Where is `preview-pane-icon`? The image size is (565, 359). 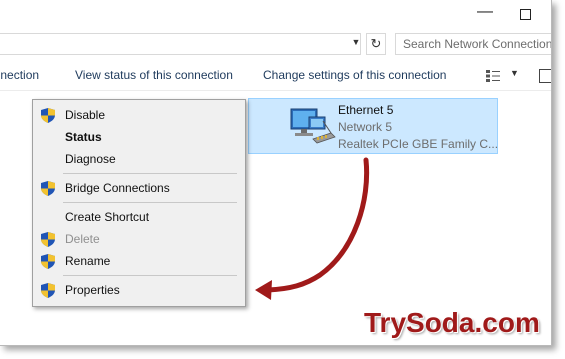
preview-pane-icon is located at coordinates (545, 76).